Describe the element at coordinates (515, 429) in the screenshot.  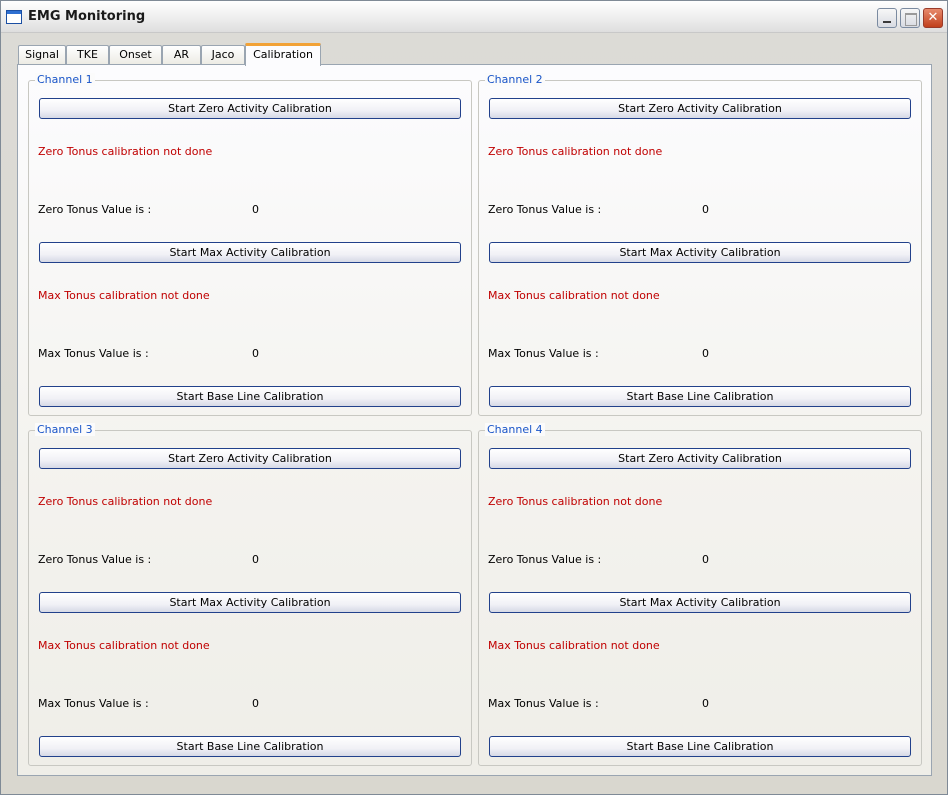
I see `channel-title: Channel 4` at that location.